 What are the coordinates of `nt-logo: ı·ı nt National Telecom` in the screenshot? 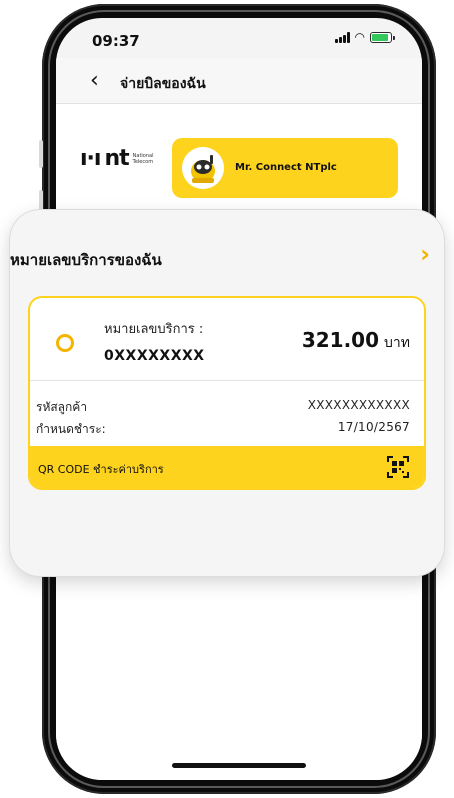 It's located at (123, 158).